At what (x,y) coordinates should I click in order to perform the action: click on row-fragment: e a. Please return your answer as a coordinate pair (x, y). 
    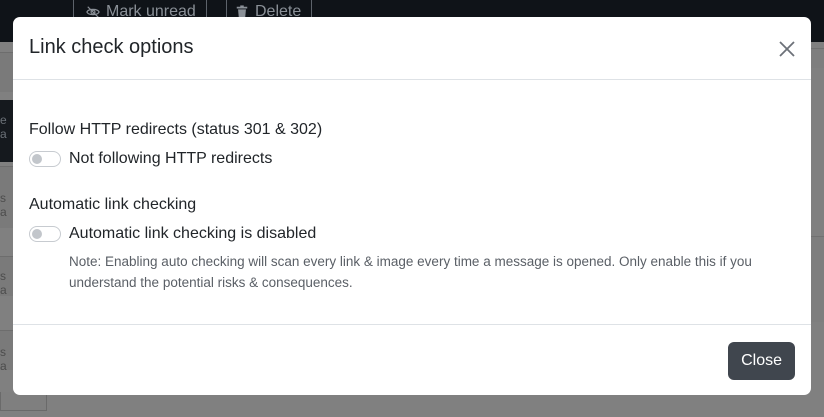
    Looking at the image, I should click on (3, 127).